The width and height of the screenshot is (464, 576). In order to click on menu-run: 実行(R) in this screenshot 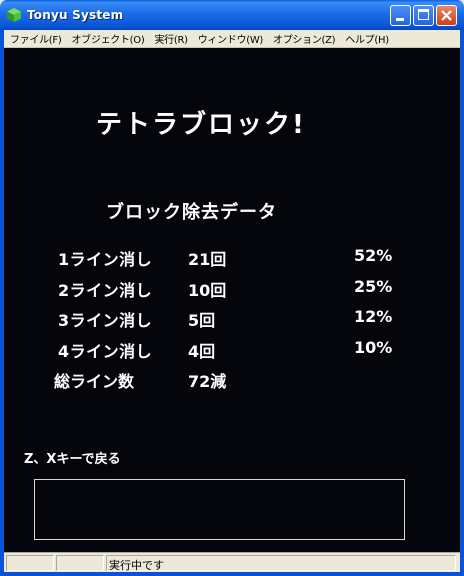, I will do `click(170, 38)`.